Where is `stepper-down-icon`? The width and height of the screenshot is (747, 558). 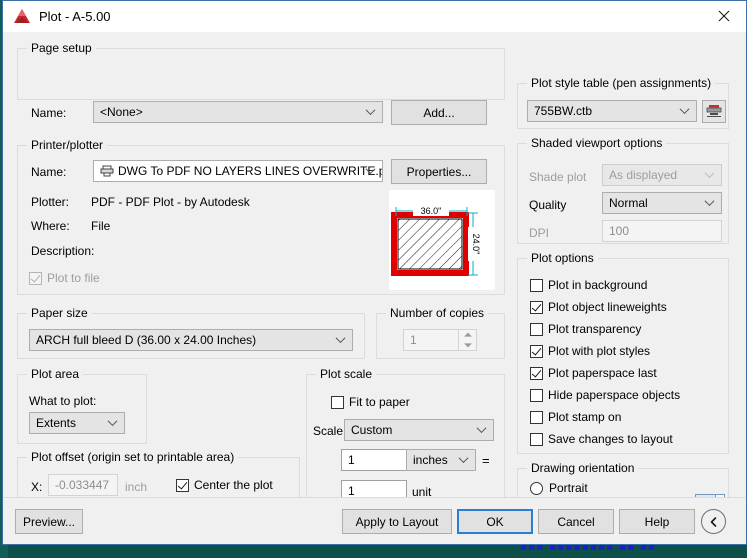
stepper-down-icon is located at coordinates (467, 345).